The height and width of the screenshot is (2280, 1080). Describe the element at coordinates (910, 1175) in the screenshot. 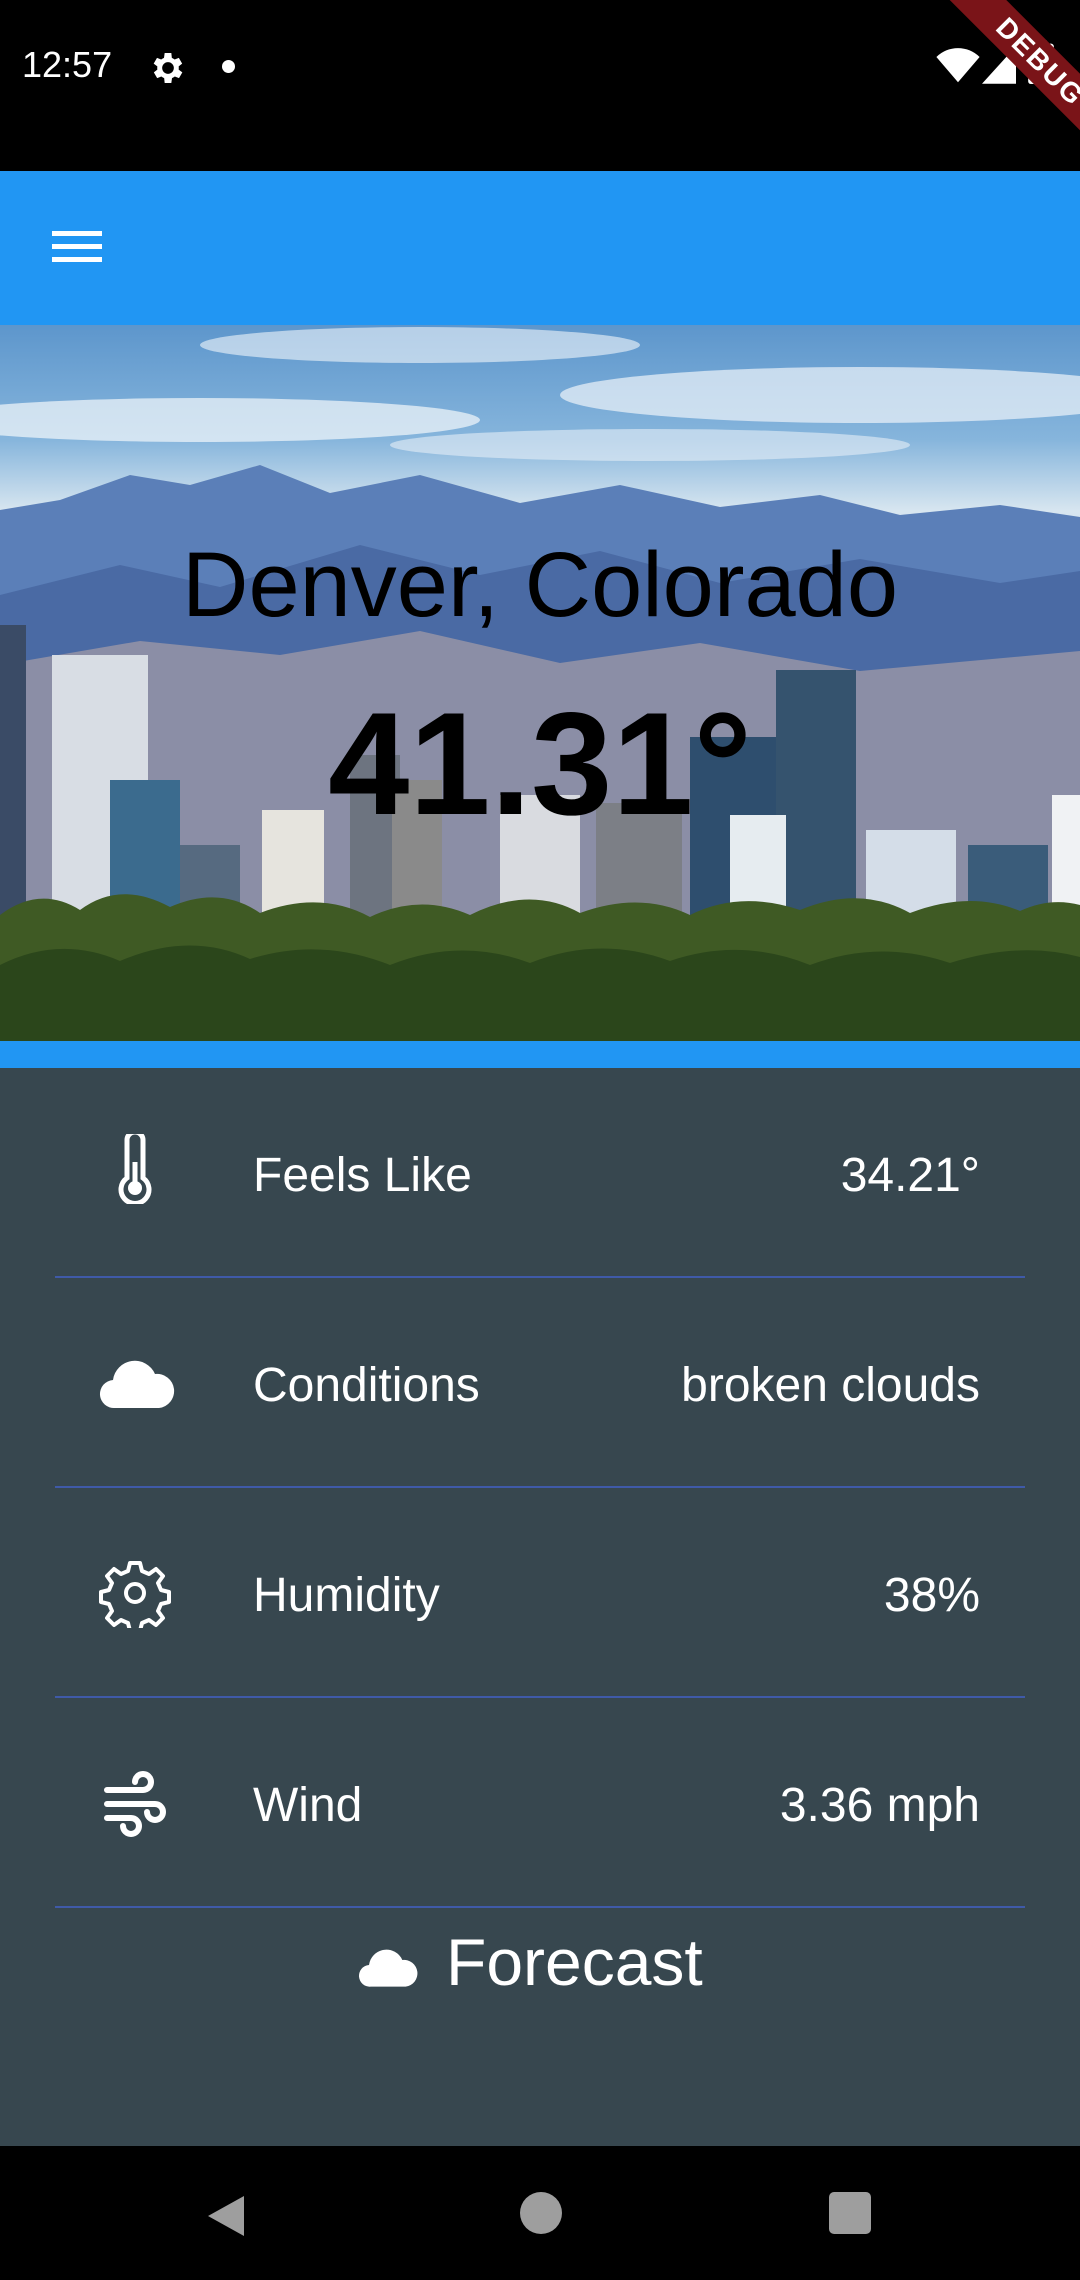

I see `detail-value: 34.21°` at that location.